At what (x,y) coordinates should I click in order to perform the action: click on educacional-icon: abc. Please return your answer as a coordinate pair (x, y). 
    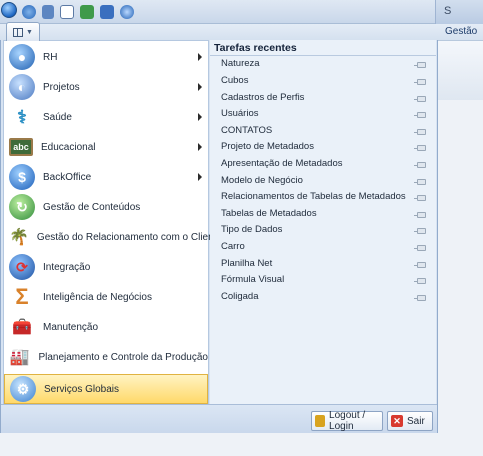
    Looking at the image, I should click on (21, 147).